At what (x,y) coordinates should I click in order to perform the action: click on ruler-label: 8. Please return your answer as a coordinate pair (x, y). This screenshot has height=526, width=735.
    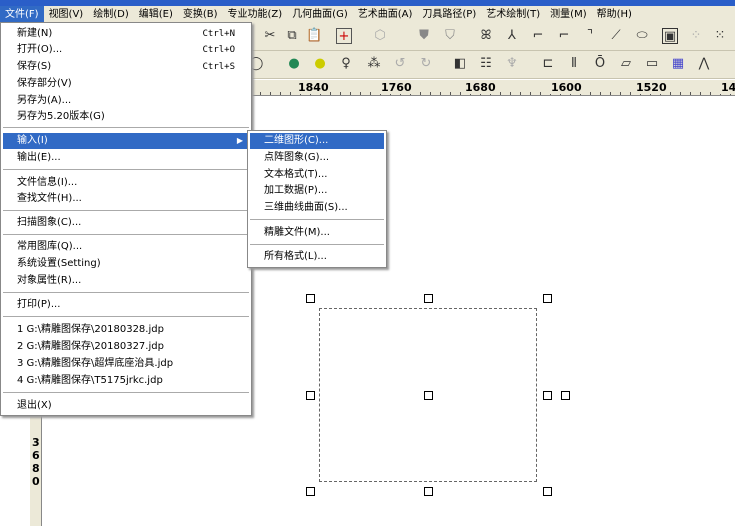
    Looking at the image, I should click on (36, 468).